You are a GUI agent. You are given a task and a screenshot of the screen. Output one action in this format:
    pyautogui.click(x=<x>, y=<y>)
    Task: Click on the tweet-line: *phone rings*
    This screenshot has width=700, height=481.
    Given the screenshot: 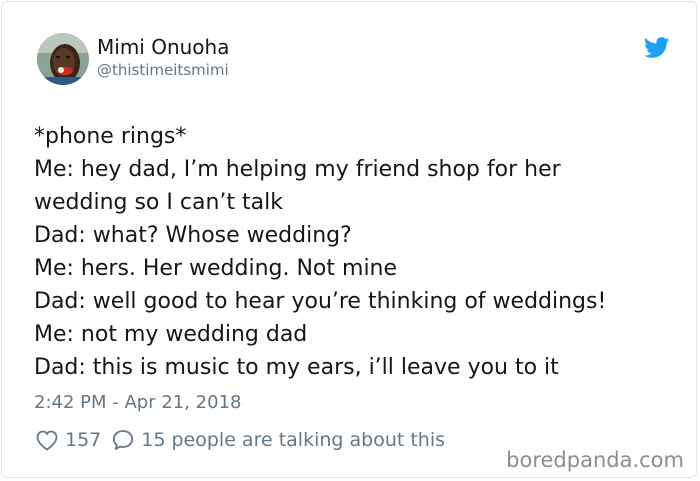 What is the action you would take?
    pyautogui.click(x=110, y=136)
    